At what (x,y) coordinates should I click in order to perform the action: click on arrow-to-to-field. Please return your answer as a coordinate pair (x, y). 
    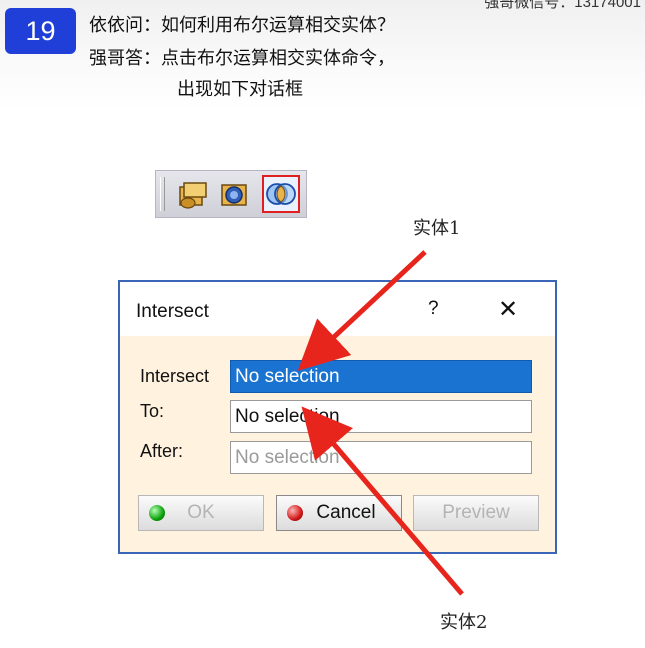
    Looking at the image, I should click on (382, 501).